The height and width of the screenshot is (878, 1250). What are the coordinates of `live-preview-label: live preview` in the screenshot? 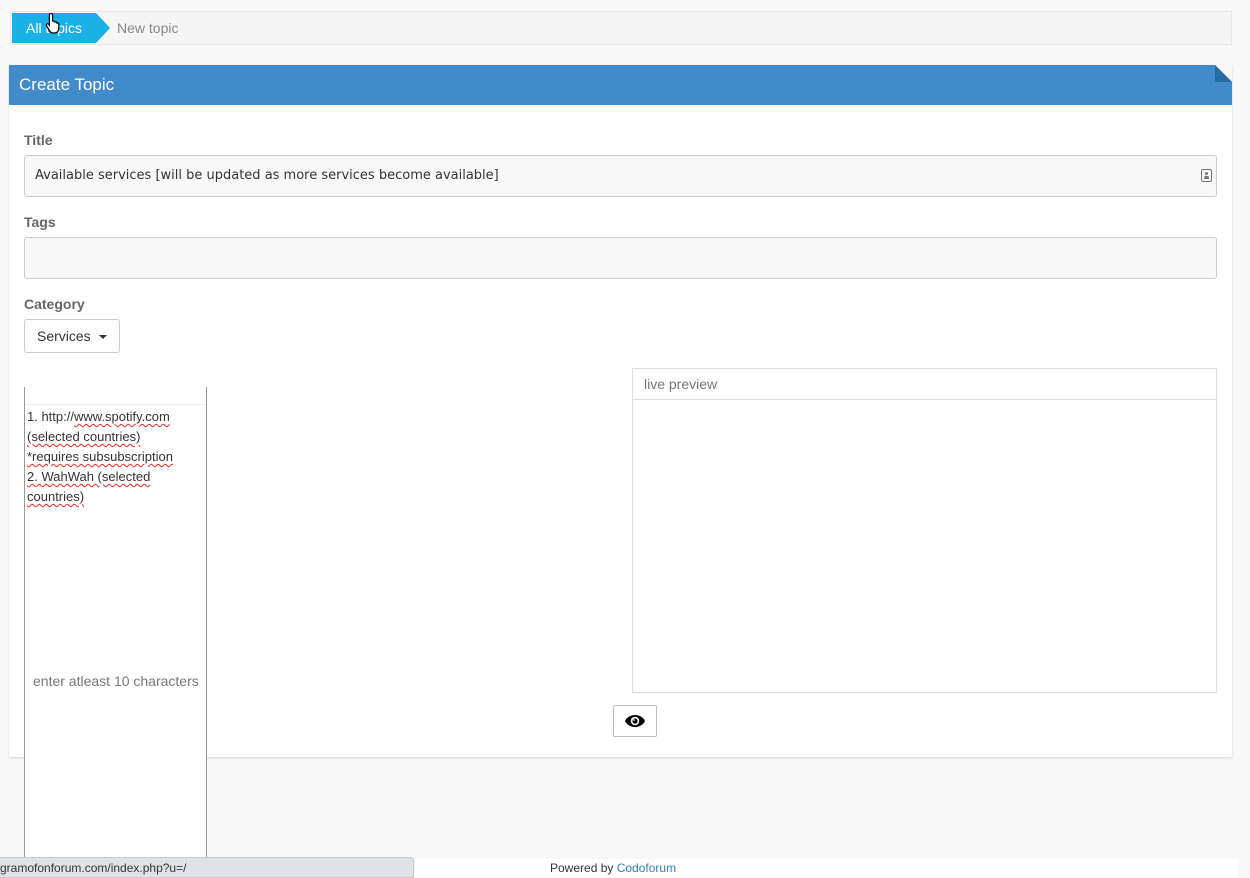 It's located at (924, 384).